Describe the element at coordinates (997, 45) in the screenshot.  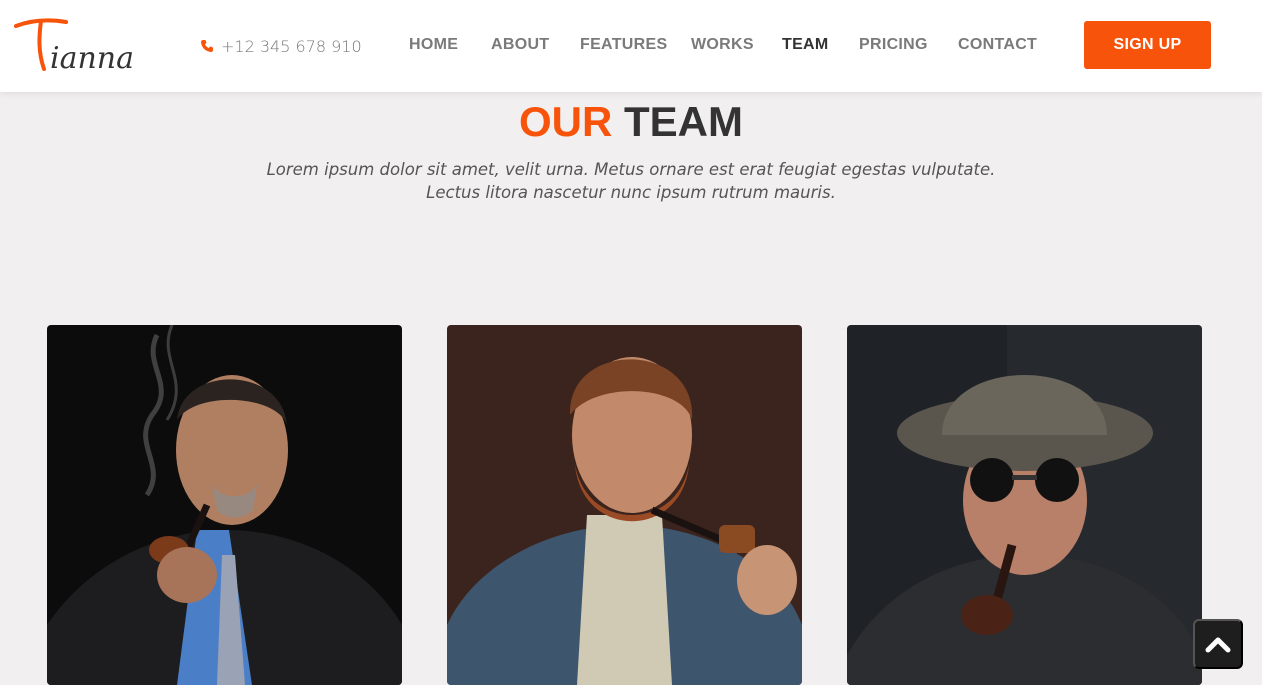
I see `nav-contact: CONTACT` at that location.